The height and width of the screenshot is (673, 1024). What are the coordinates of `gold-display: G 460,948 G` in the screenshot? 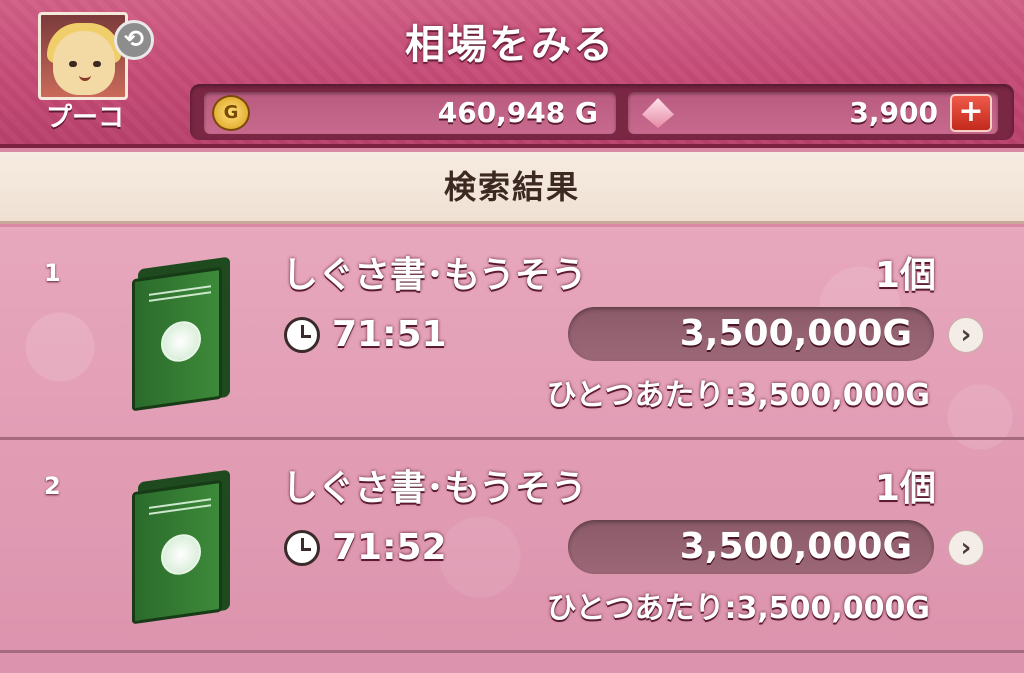 It's located at (410, 113).